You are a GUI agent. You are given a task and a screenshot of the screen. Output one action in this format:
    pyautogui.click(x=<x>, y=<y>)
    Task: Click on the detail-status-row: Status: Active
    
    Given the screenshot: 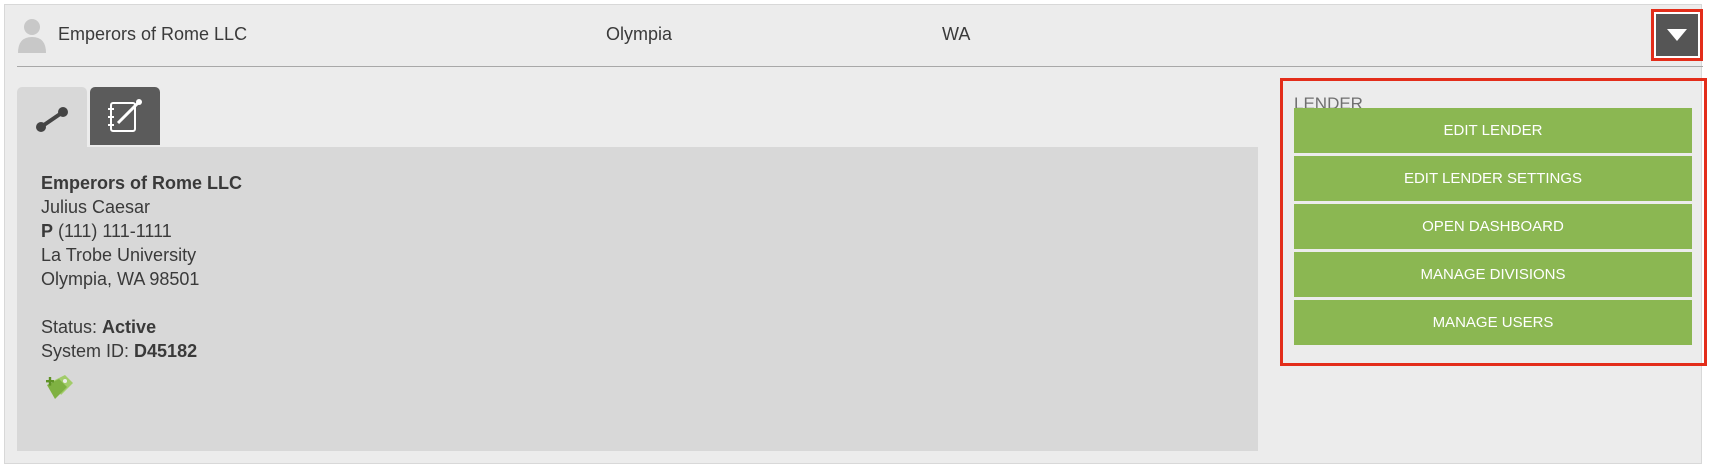 What is the action you would take?
    pyautogui.click(x=141, y=327)
    